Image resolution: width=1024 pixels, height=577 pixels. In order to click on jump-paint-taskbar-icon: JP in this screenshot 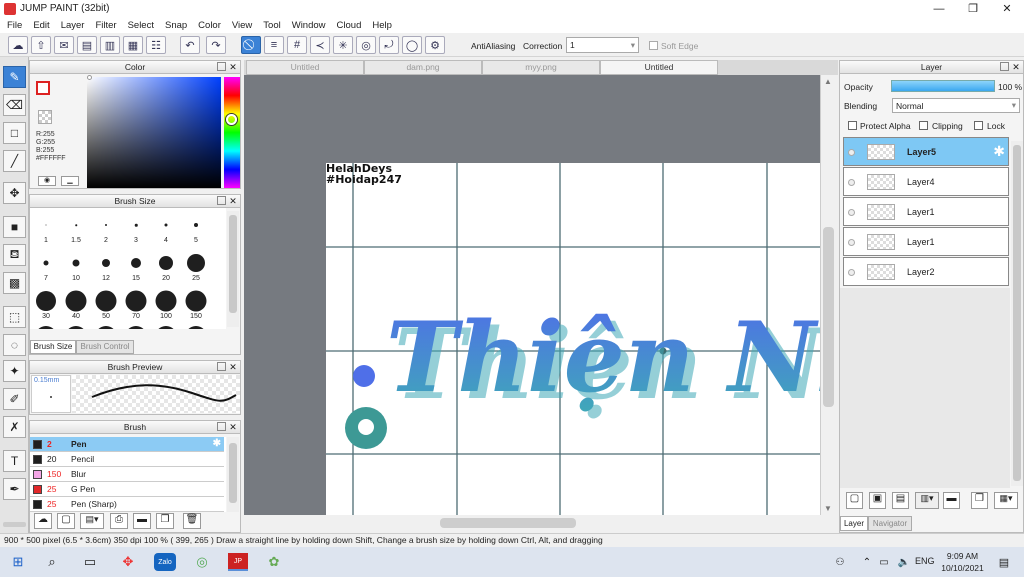, I will do `click(238, 562)`.